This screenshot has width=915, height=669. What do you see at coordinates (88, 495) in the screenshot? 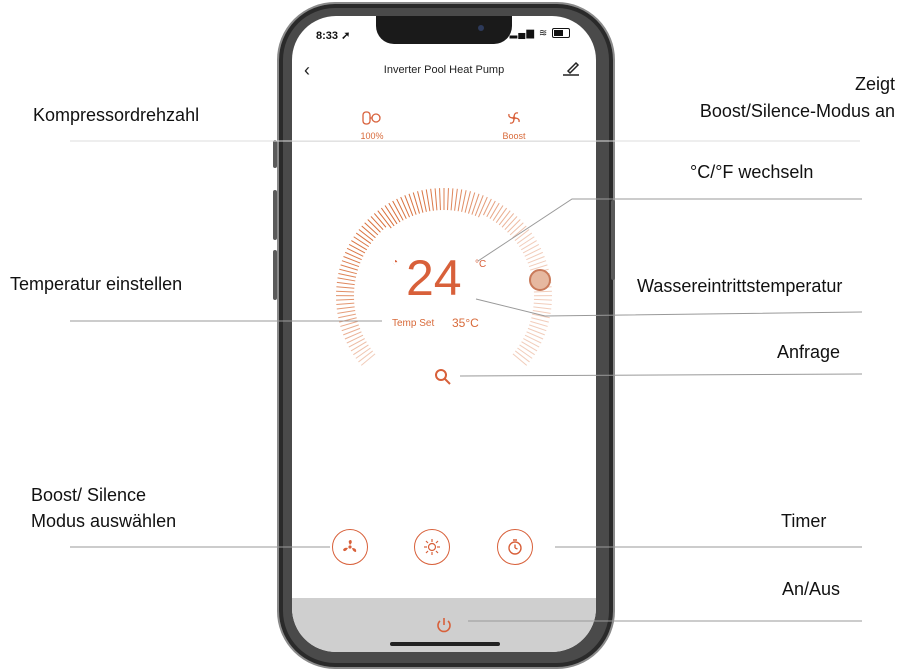
I see `label-select-mode-line1: Boost/ Silence` at bounding box center [88, 495].